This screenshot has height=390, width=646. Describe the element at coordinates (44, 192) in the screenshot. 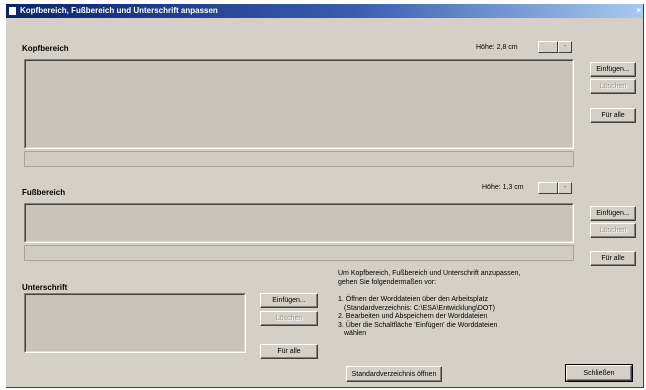

I see `fussbereich-label: Fußbereich` at that location.